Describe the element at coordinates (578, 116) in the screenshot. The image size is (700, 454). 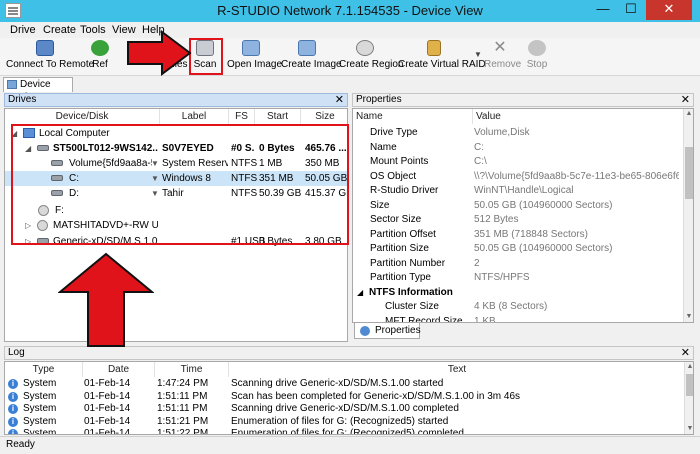
I see `col-prop-value: Value` at that location.